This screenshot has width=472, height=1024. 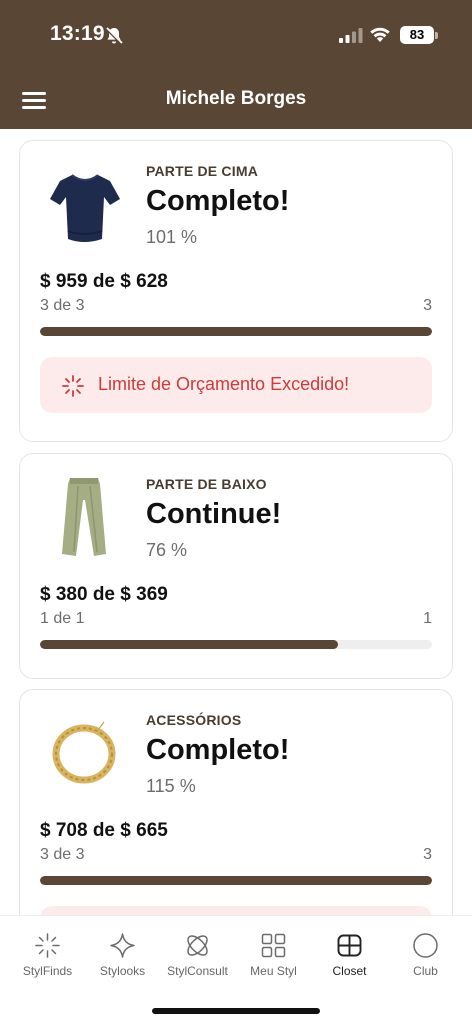 I want to click on green-trousers-image, so click(x=84, y=517).